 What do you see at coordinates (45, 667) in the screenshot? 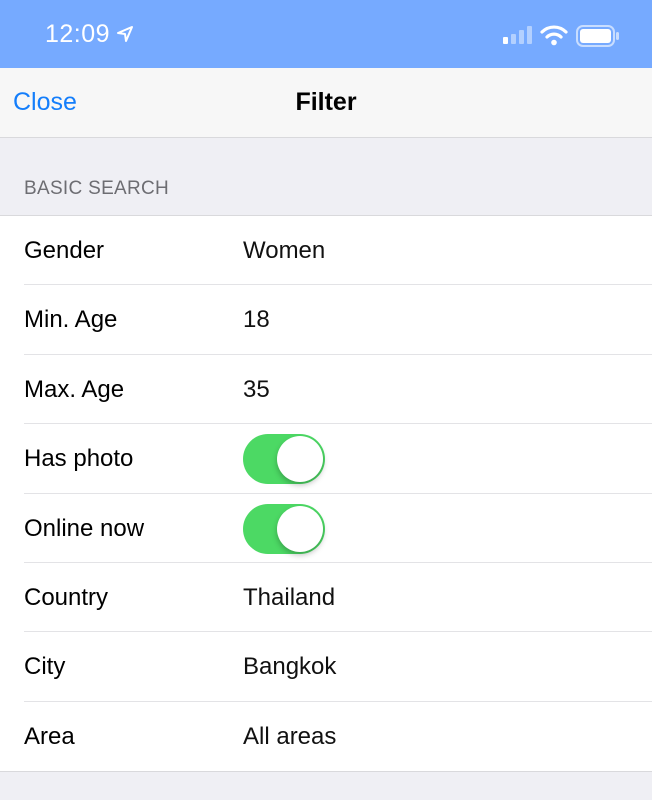
I see `row-label: City` at bounding box center [45, 667].